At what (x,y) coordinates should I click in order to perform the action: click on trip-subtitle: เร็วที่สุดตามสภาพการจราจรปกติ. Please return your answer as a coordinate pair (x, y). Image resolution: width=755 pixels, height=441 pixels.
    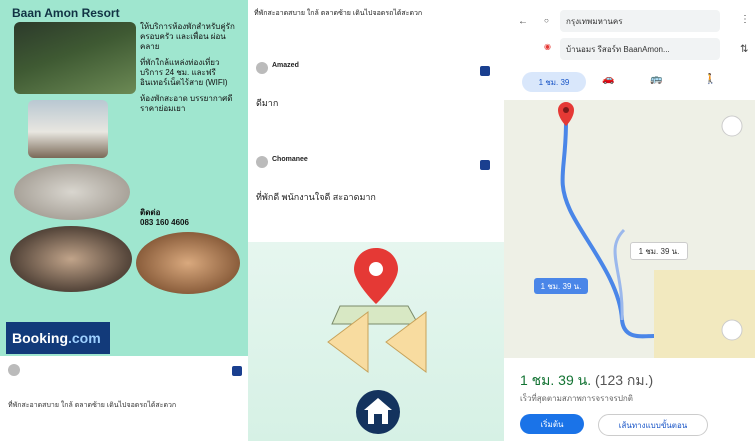
    Looking at the image, I should click on (576, 398).